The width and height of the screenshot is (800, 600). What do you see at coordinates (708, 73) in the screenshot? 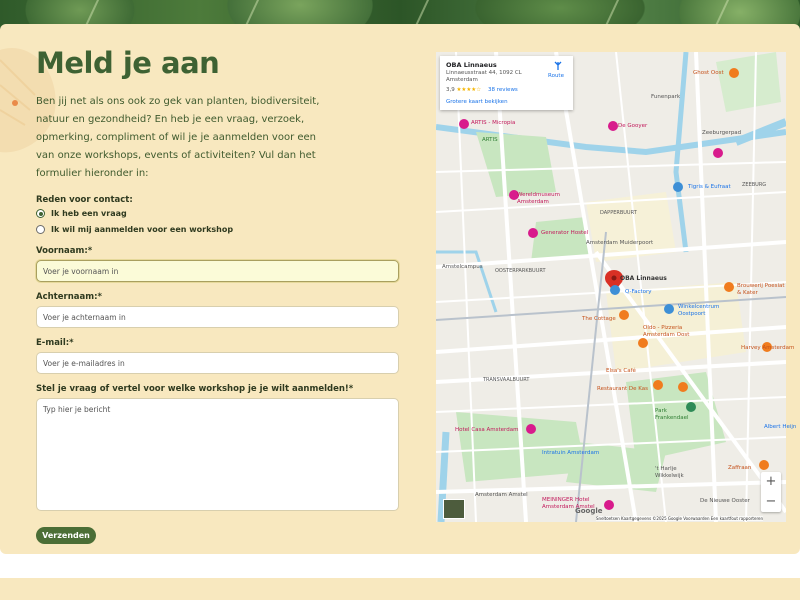
I see `map-label: Ghost Oost` at bounding box center [708, 73].